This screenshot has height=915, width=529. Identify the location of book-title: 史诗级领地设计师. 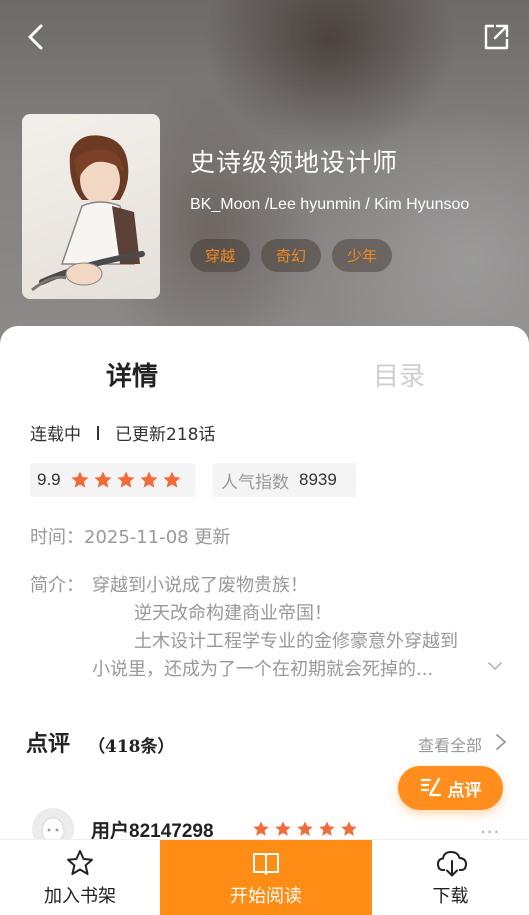
(294, 162).